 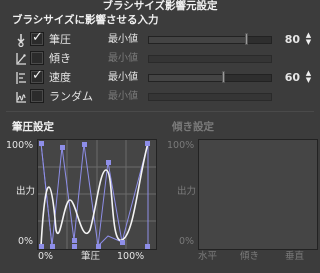 I want to click on pressure-min-label: 最小値, so click(x=123, y=39).